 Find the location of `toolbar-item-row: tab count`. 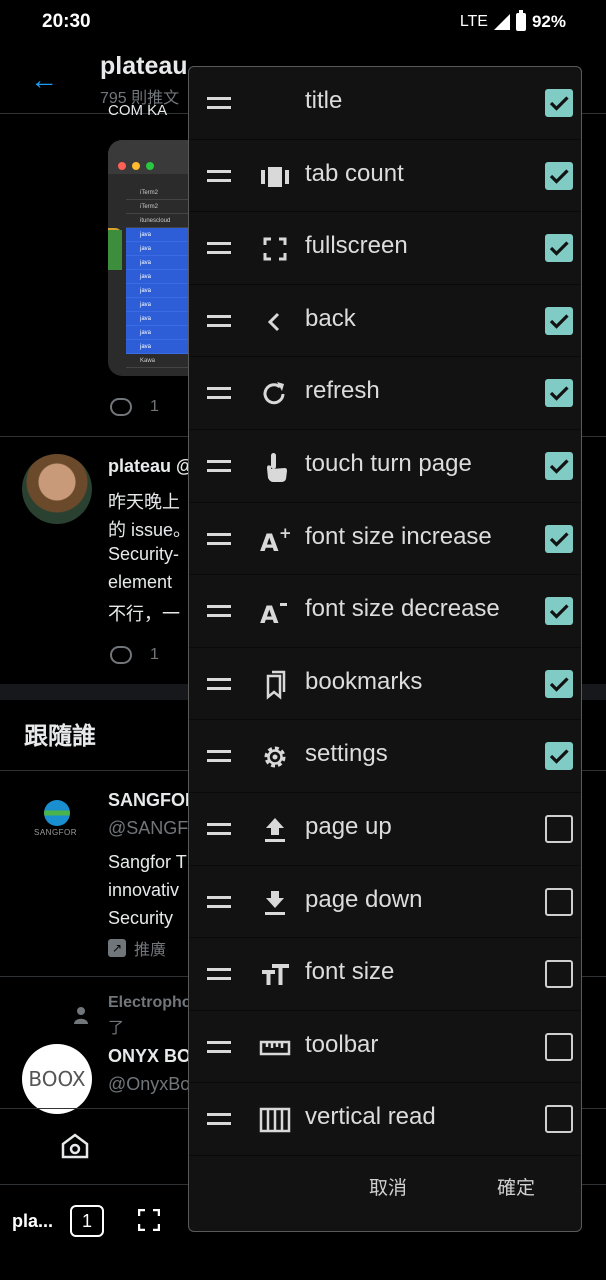

toolbar-item-row: tab count is located at coordinates (385, 176).